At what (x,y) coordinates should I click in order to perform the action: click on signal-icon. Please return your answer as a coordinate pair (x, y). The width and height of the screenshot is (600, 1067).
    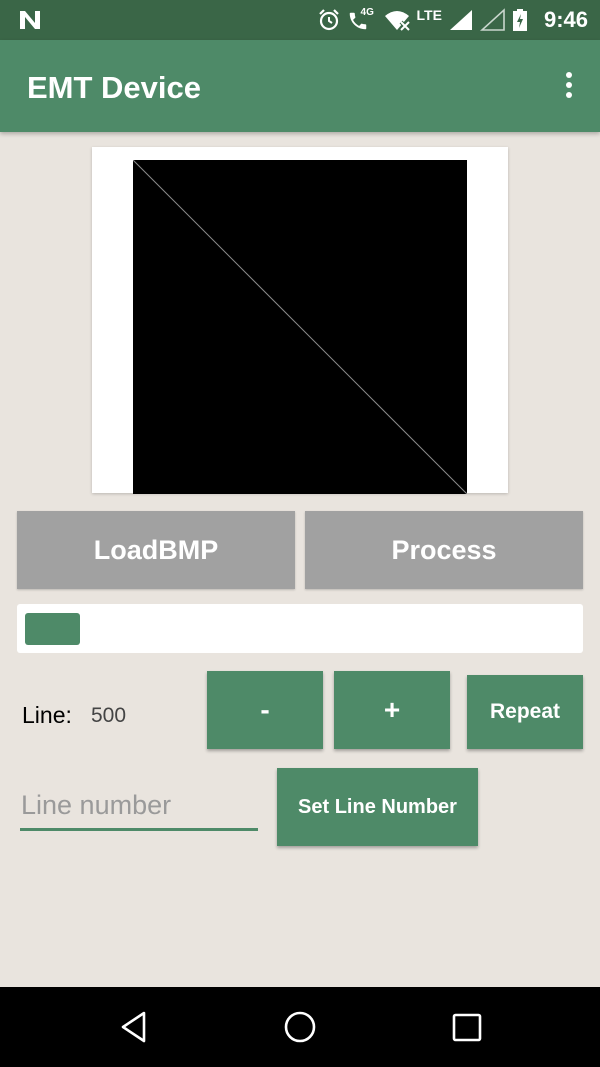
    Looking at the image, I should click on (460, 20).